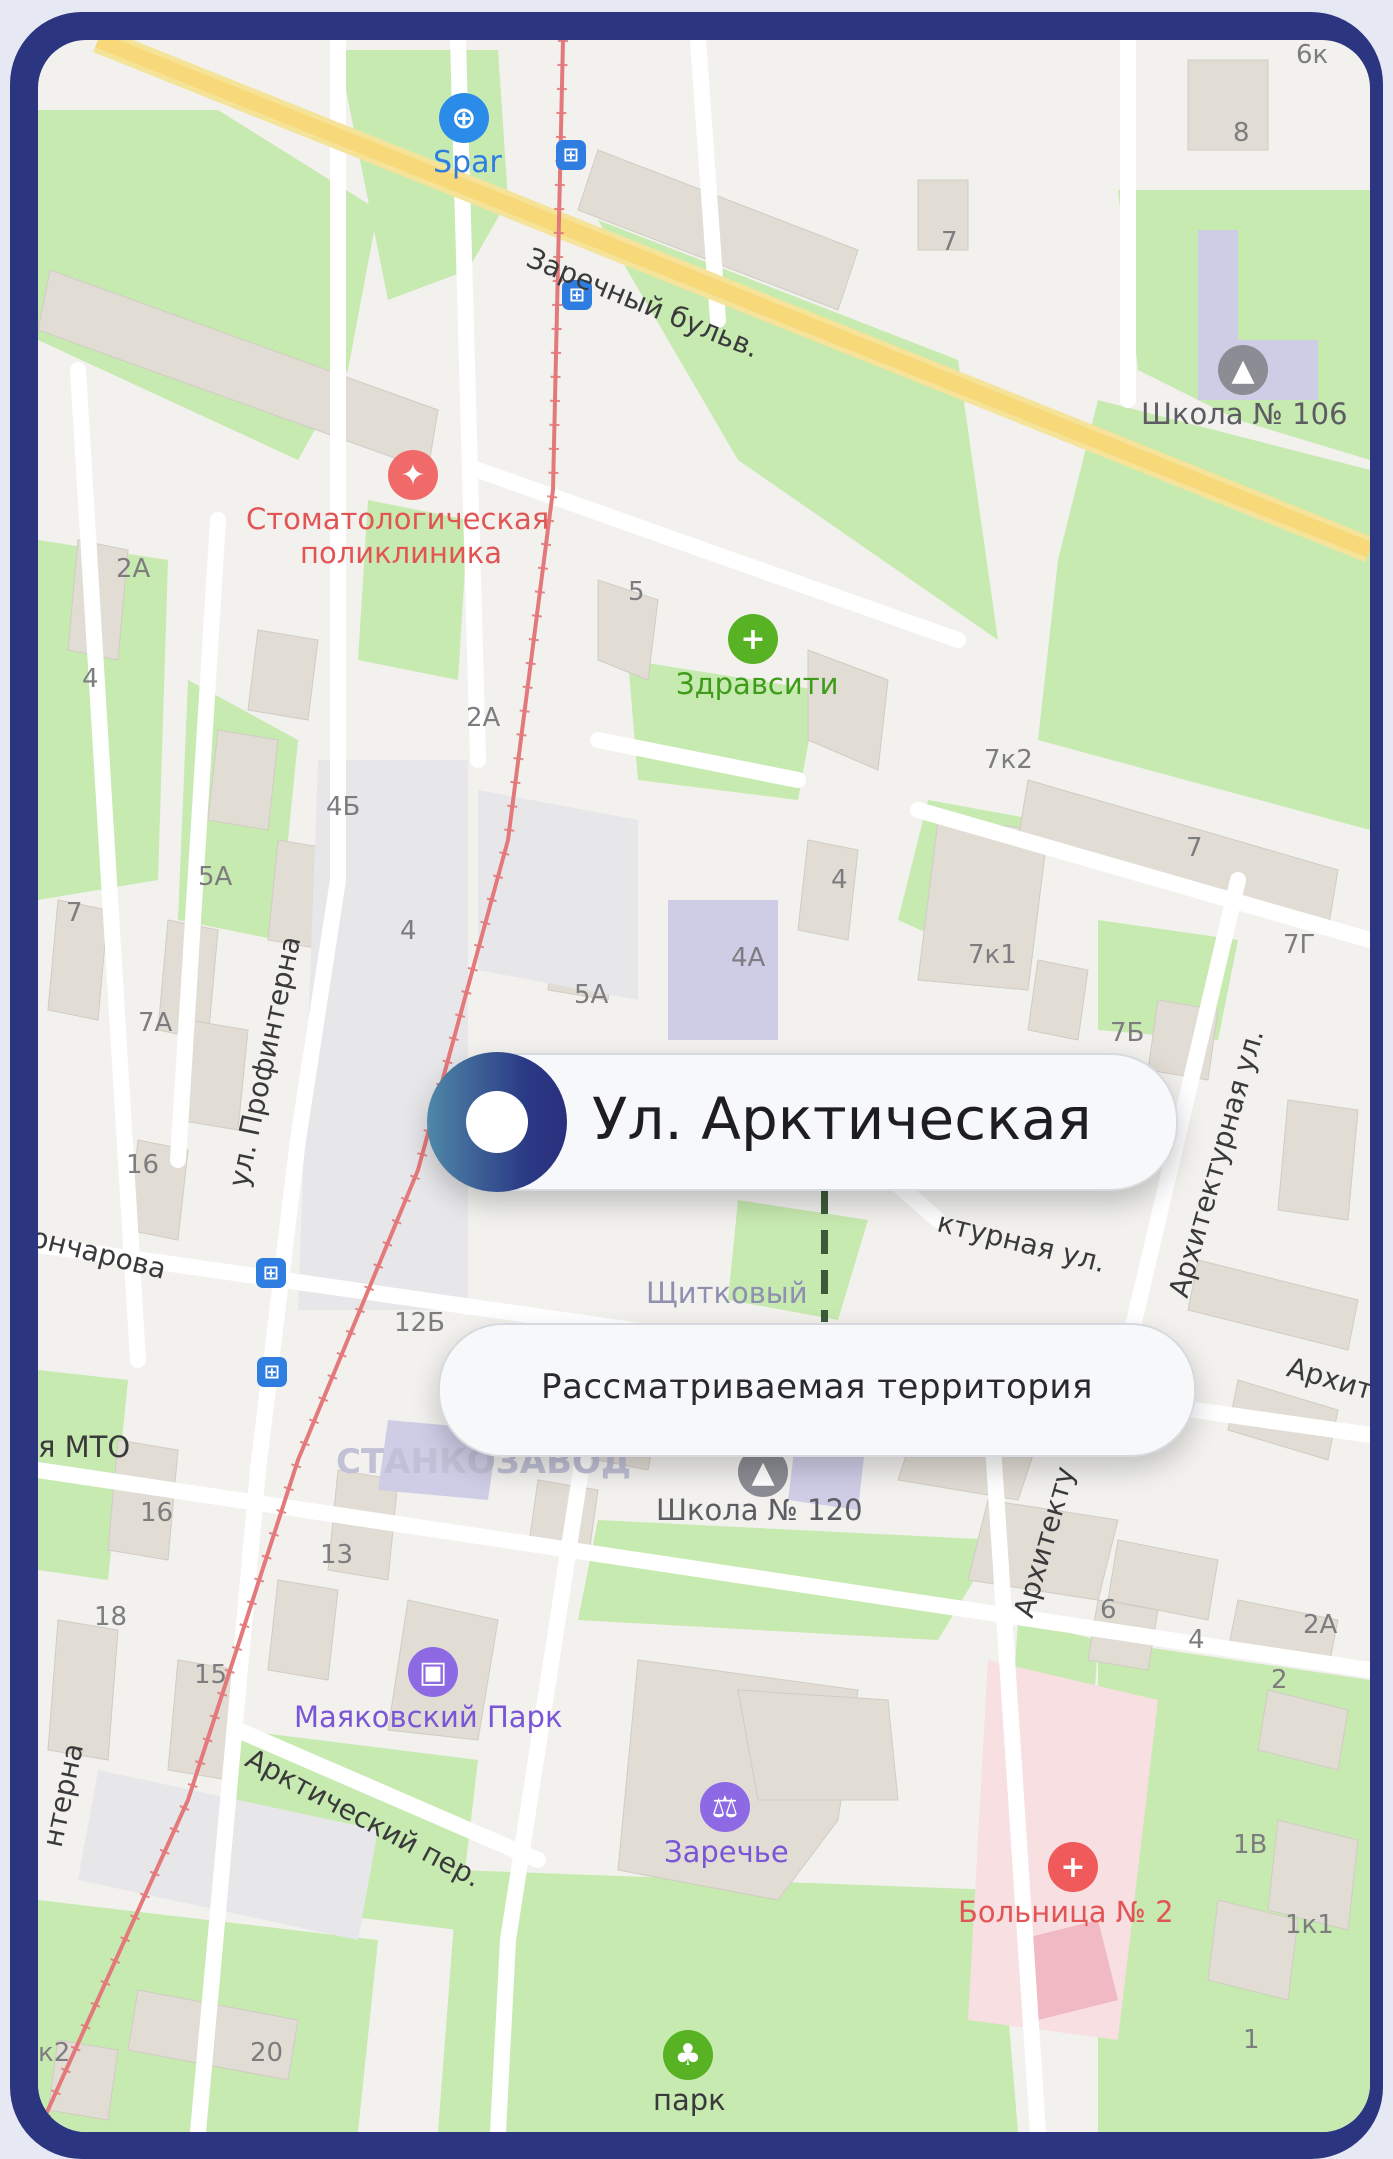 This screenshot has height=2159, width=1393. What do you see at coordinates (464, 118) in the screenshot?
I see `shop-icon: ⊕` at bounding box center [464, 118].